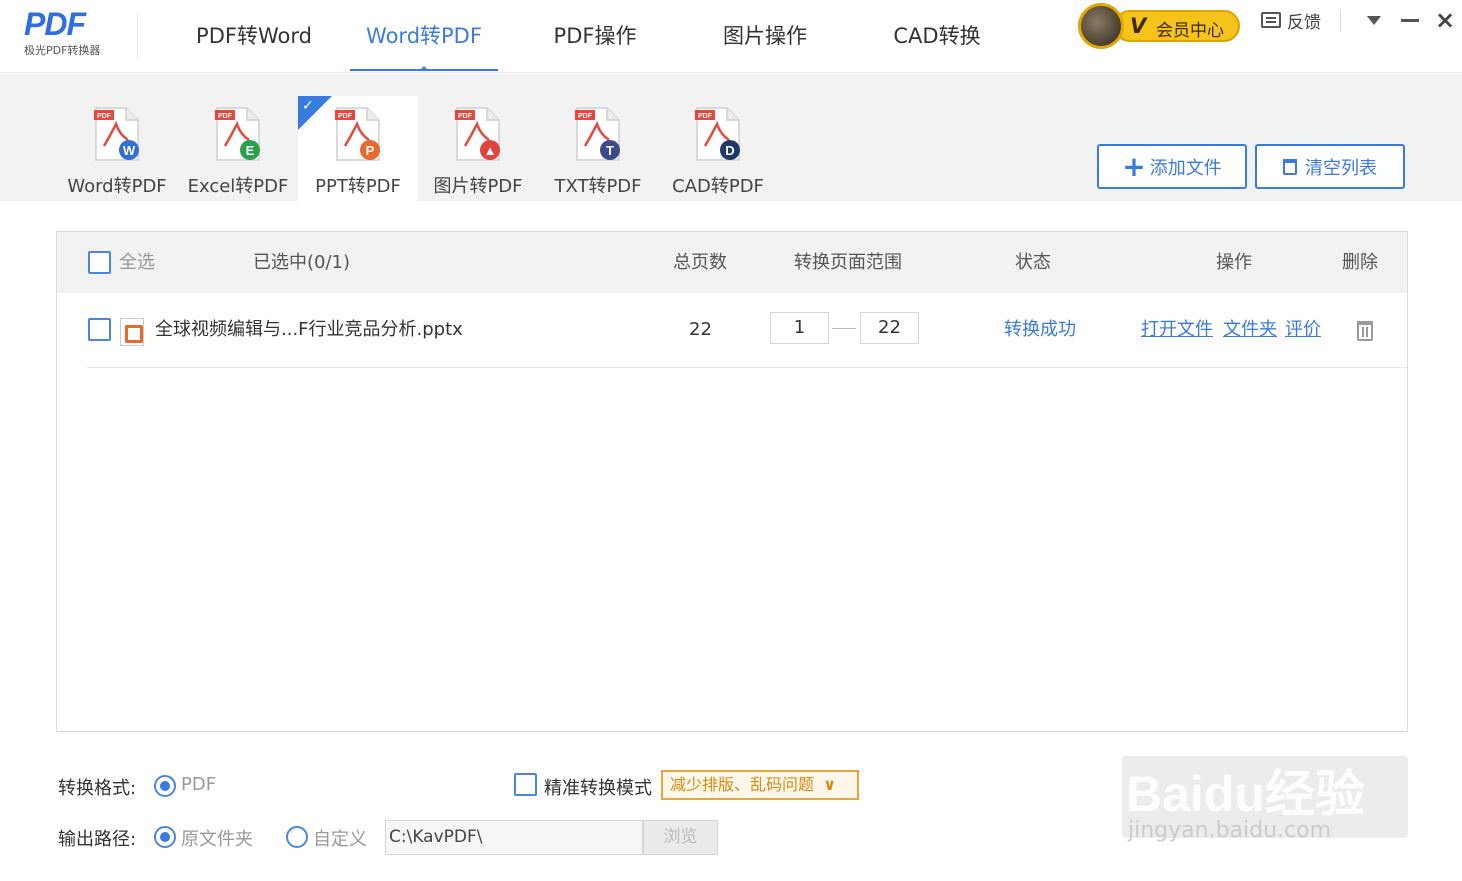 This screenshot has height=881, width=1462. I want to click on output-original-label: 原文件夹, so click(217, 839).